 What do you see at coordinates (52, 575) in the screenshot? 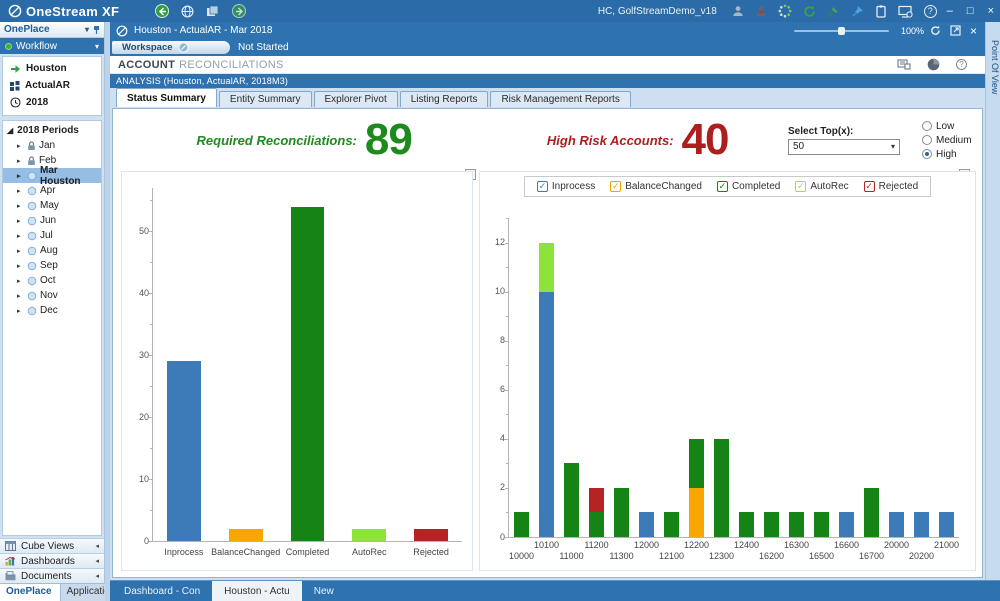
I see `sidebar-section-documents: Documents ◂` at bounding box center [52, 575].